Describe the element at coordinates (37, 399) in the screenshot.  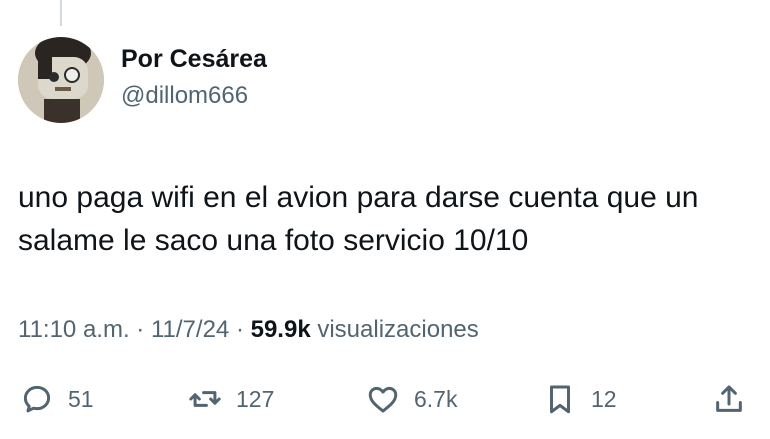
I see `reply-icon` at that location.